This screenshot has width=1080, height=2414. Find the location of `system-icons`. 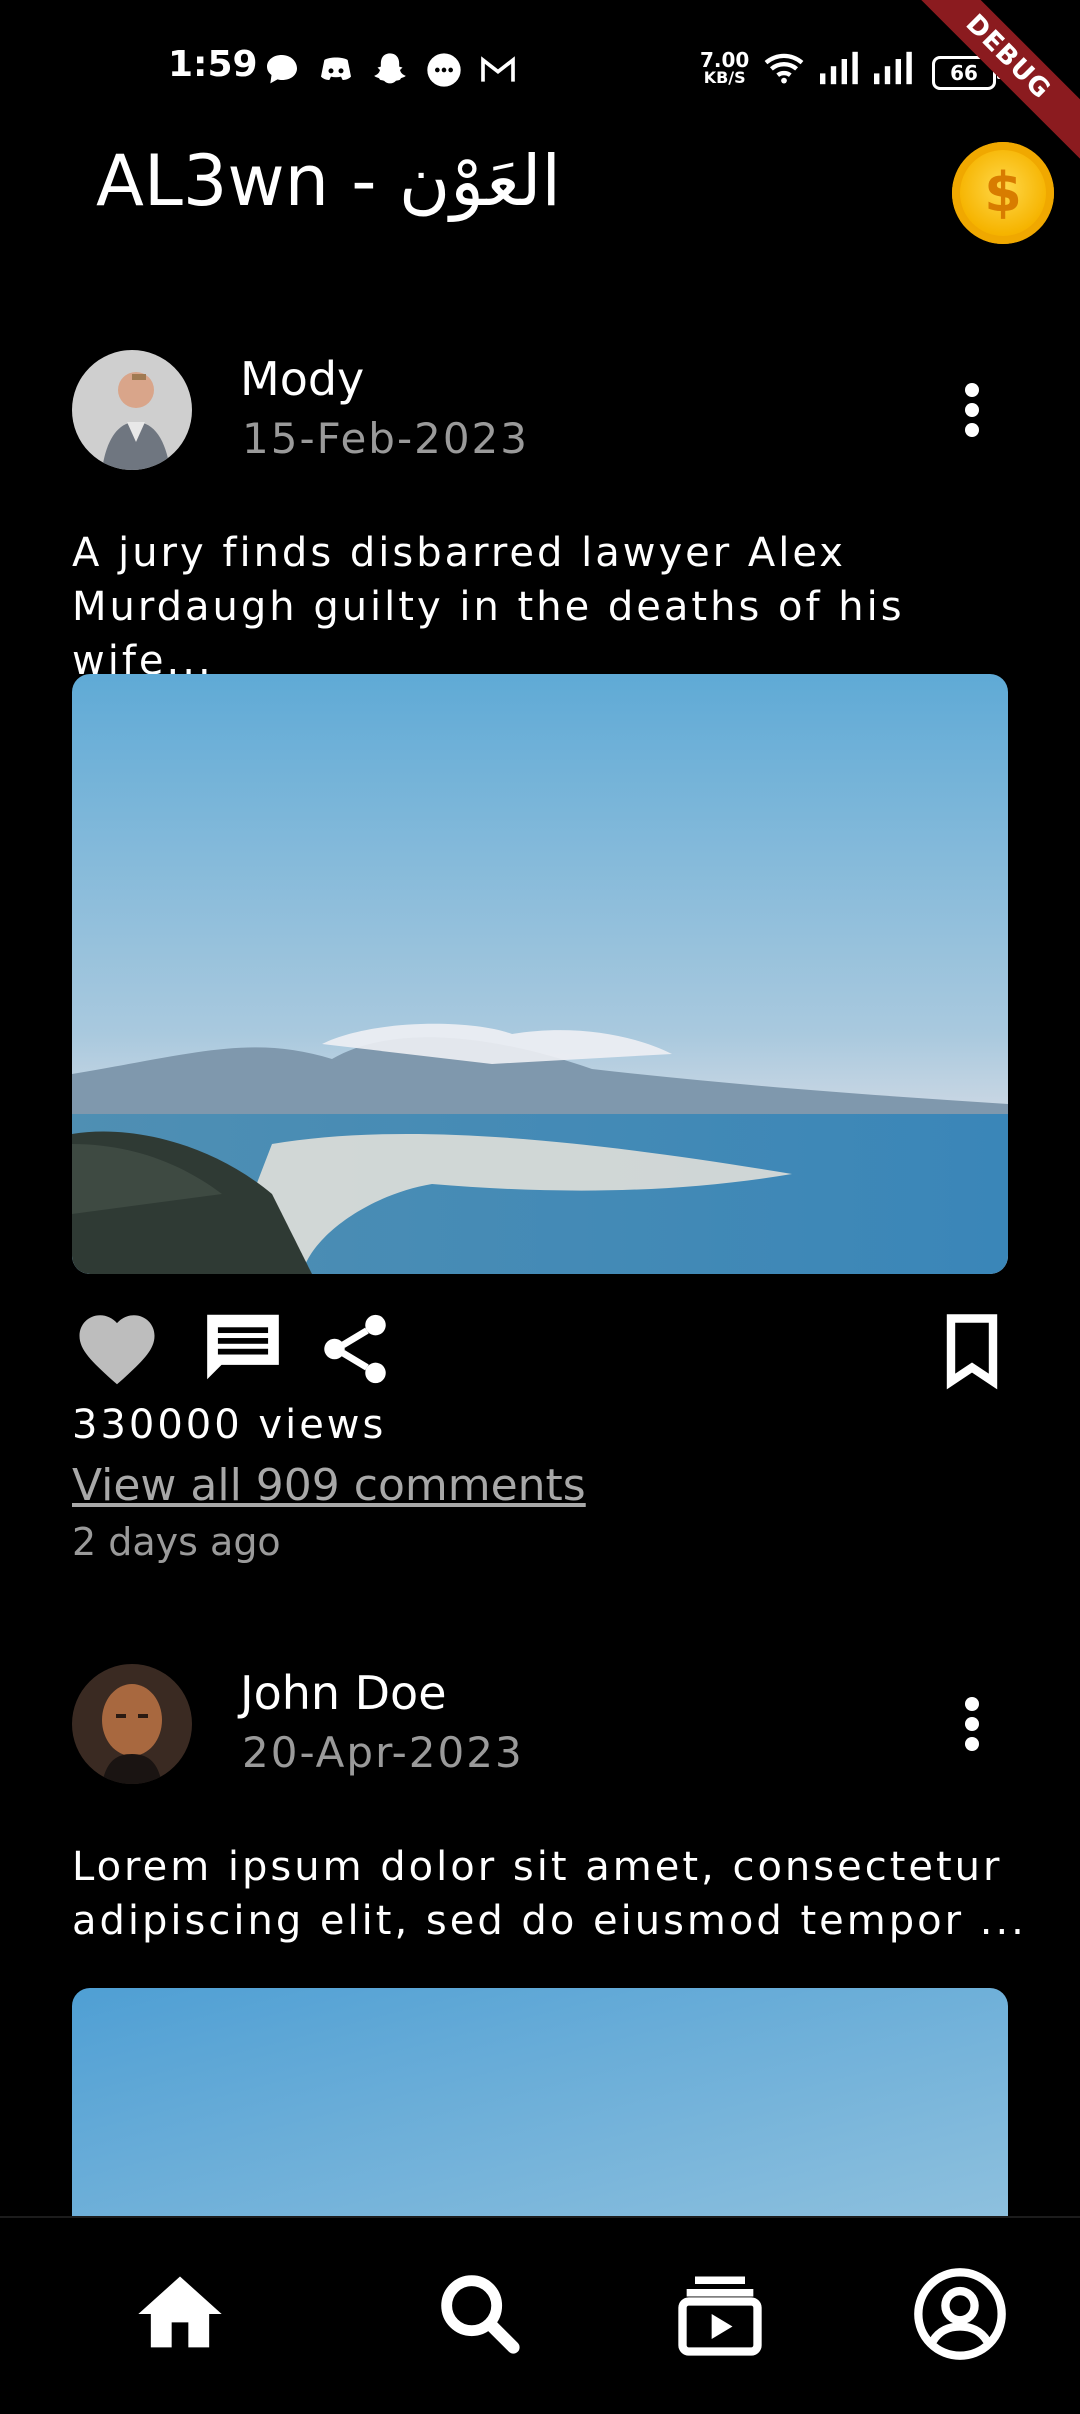

system-icons is located at coordinates (838, 68).